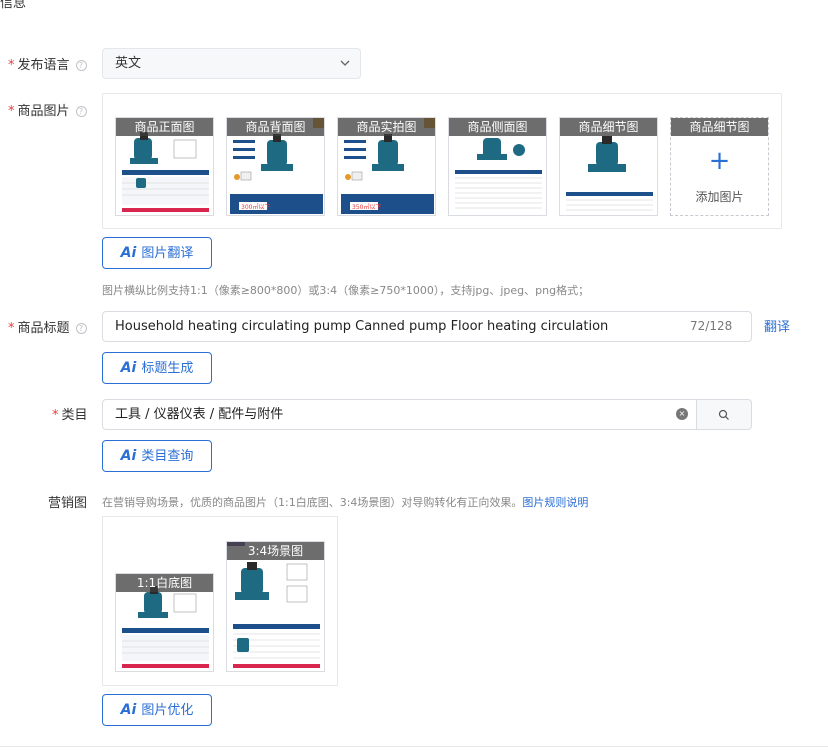 This screenshot has width=828, height=750. What do you see at coordinates (386, 166) in the screenshot?
I see `product-thumbnail-real: 350㎡以下 商品实拍图` at bounding box center [386, 166].